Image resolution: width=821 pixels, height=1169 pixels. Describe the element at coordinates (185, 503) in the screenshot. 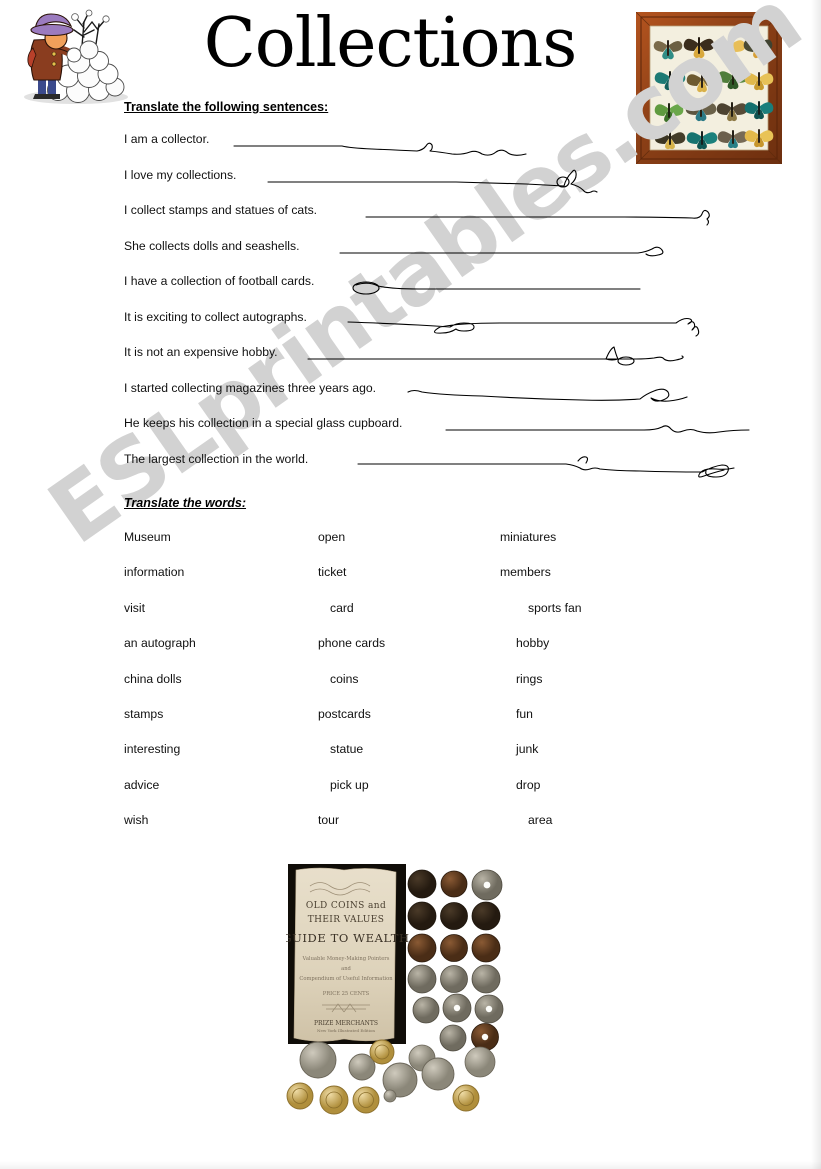

I see `words-section-heading: Translate the words:` at that location.